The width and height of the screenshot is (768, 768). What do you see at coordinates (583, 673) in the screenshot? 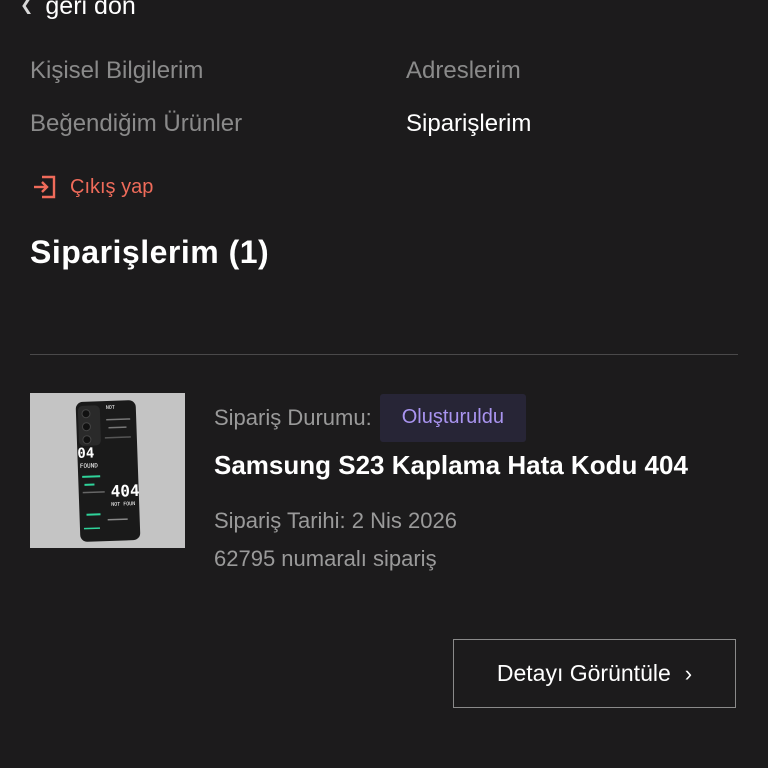
I see `view-details-label: Detayı Görüntüle` at bounding box center [583, 673].